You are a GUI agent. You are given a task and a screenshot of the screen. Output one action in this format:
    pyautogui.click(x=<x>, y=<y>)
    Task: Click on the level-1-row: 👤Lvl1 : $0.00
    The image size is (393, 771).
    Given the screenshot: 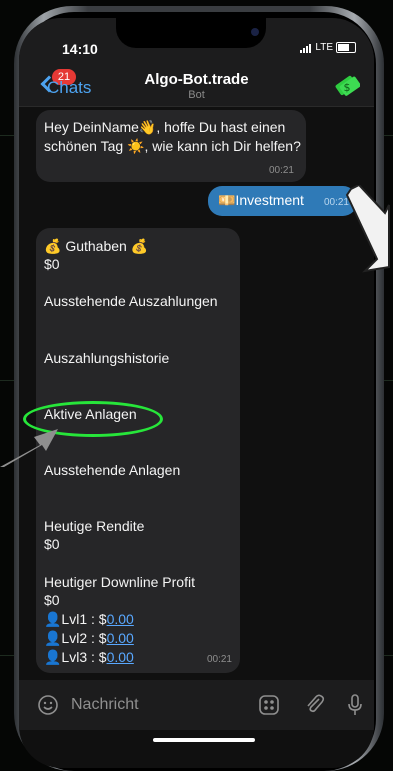 What is the action you would take?
    pyautogui.click(x=89, y=619)
    